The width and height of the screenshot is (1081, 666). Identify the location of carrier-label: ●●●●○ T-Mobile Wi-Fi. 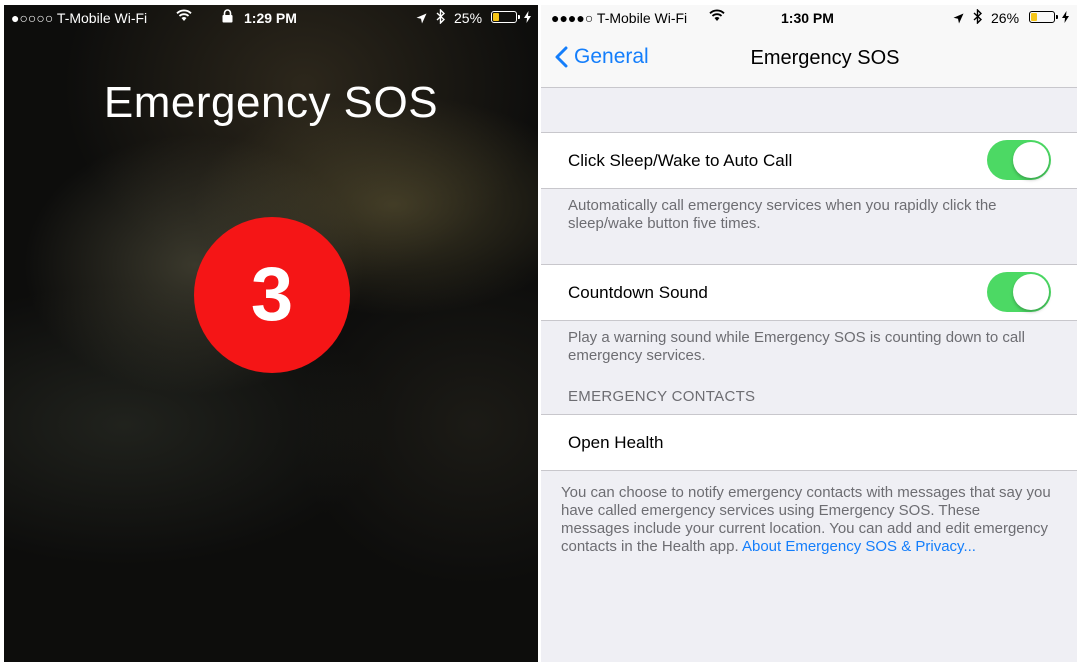
(619, 18).